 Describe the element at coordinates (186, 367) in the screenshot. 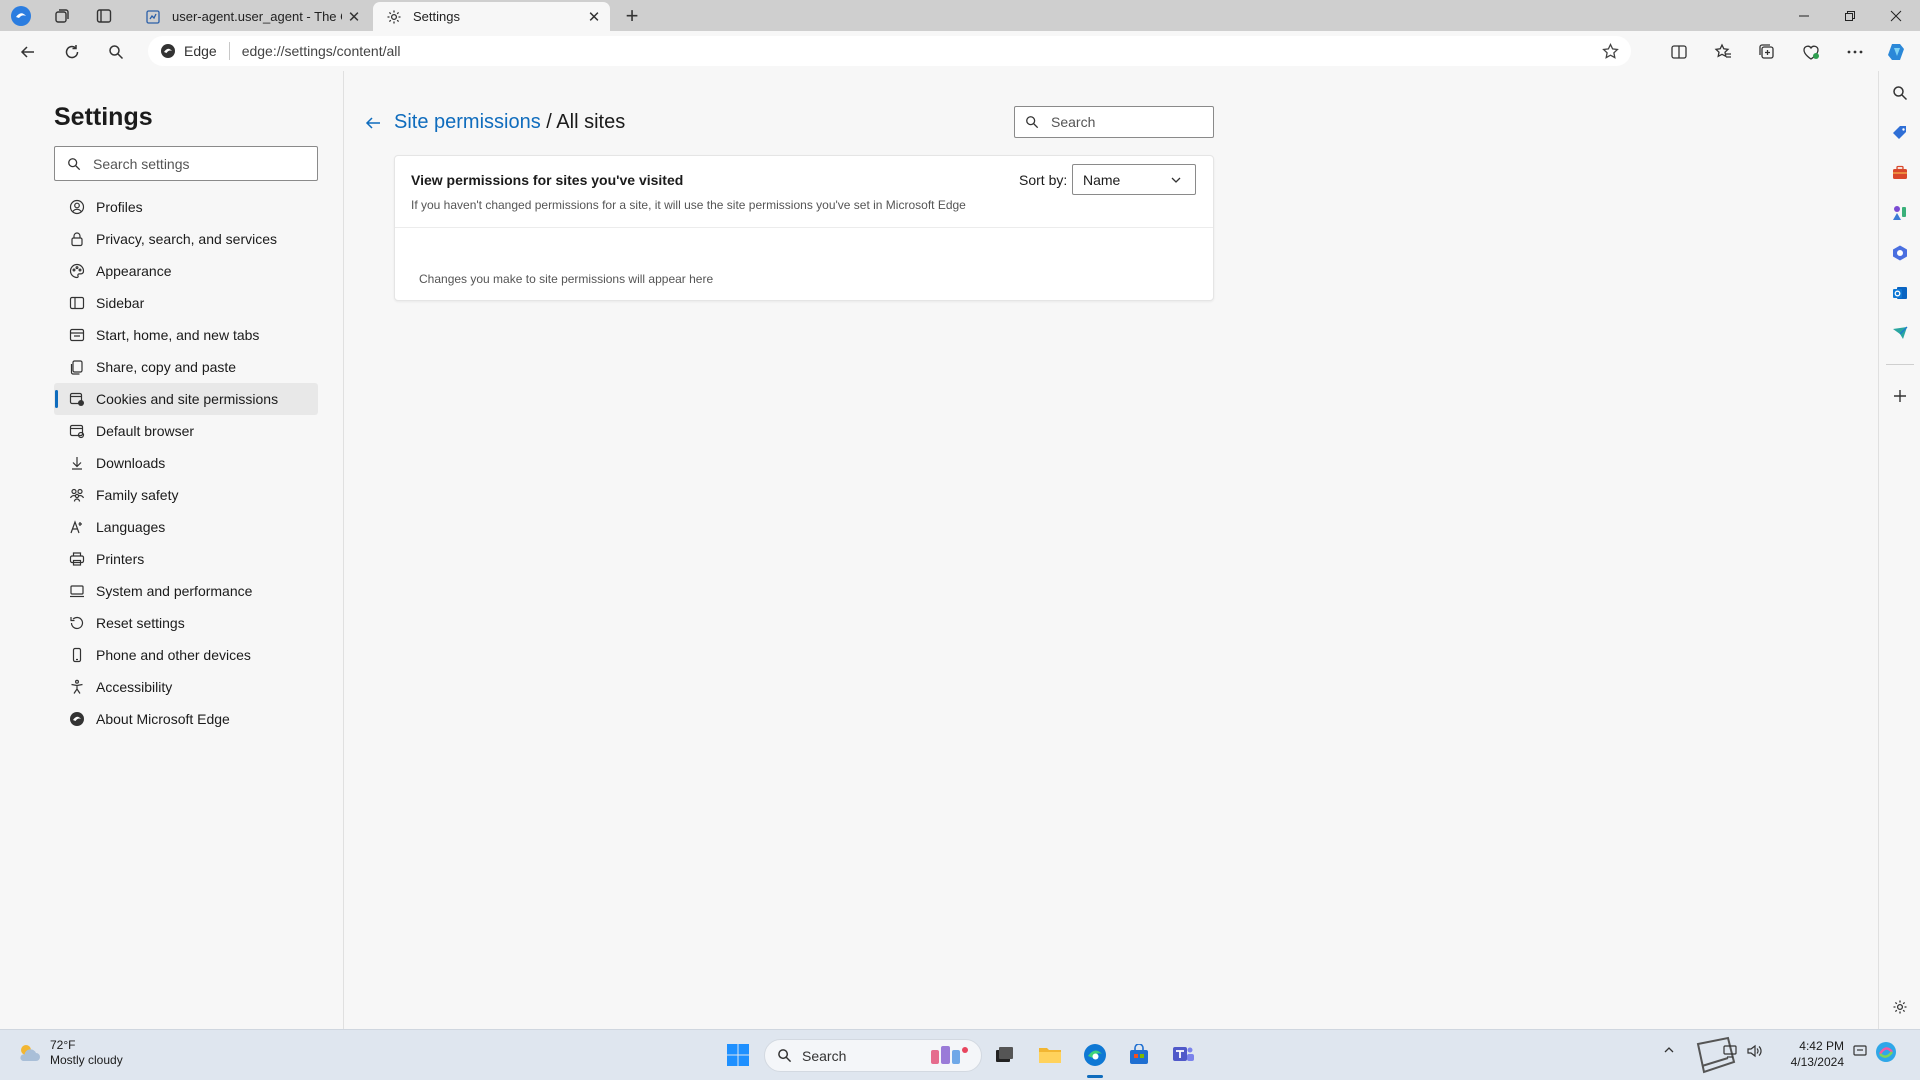

I see `nav-item-share-copy: Share, copy and paste` at that location.